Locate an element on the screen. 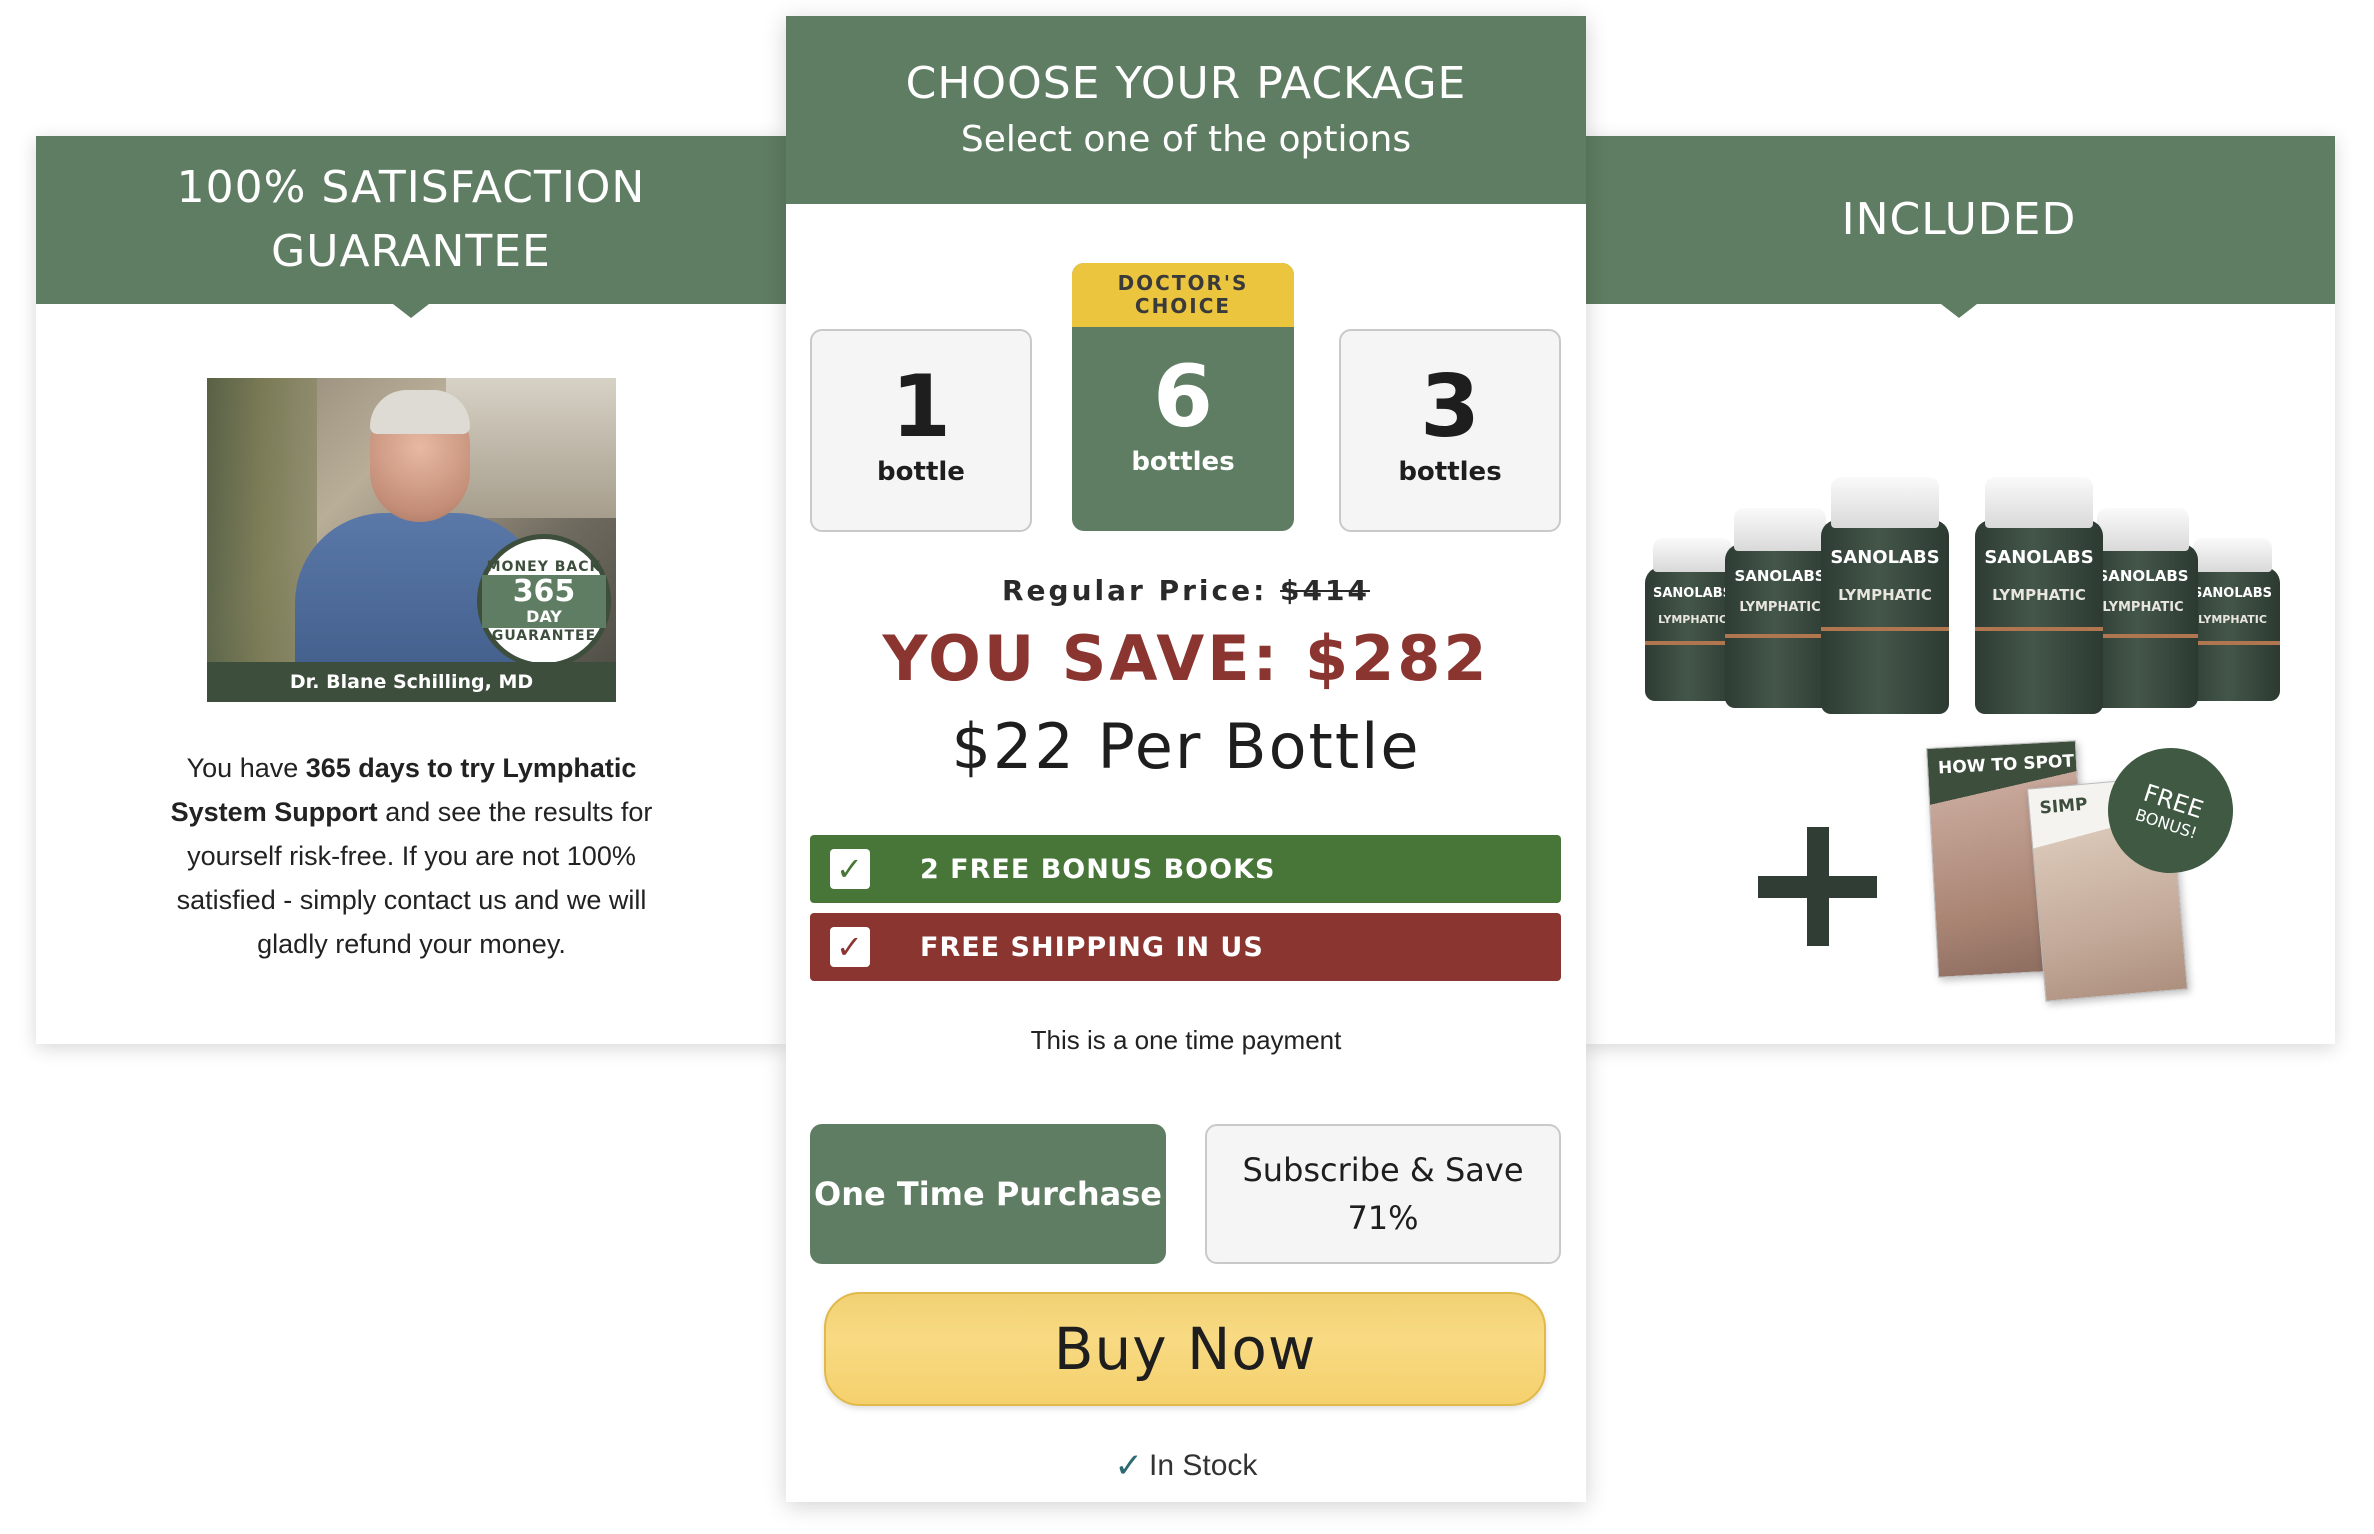  free-shipping-perk: ✓ FREE SHIPPING IN US is located at coordinates (1185, 947).